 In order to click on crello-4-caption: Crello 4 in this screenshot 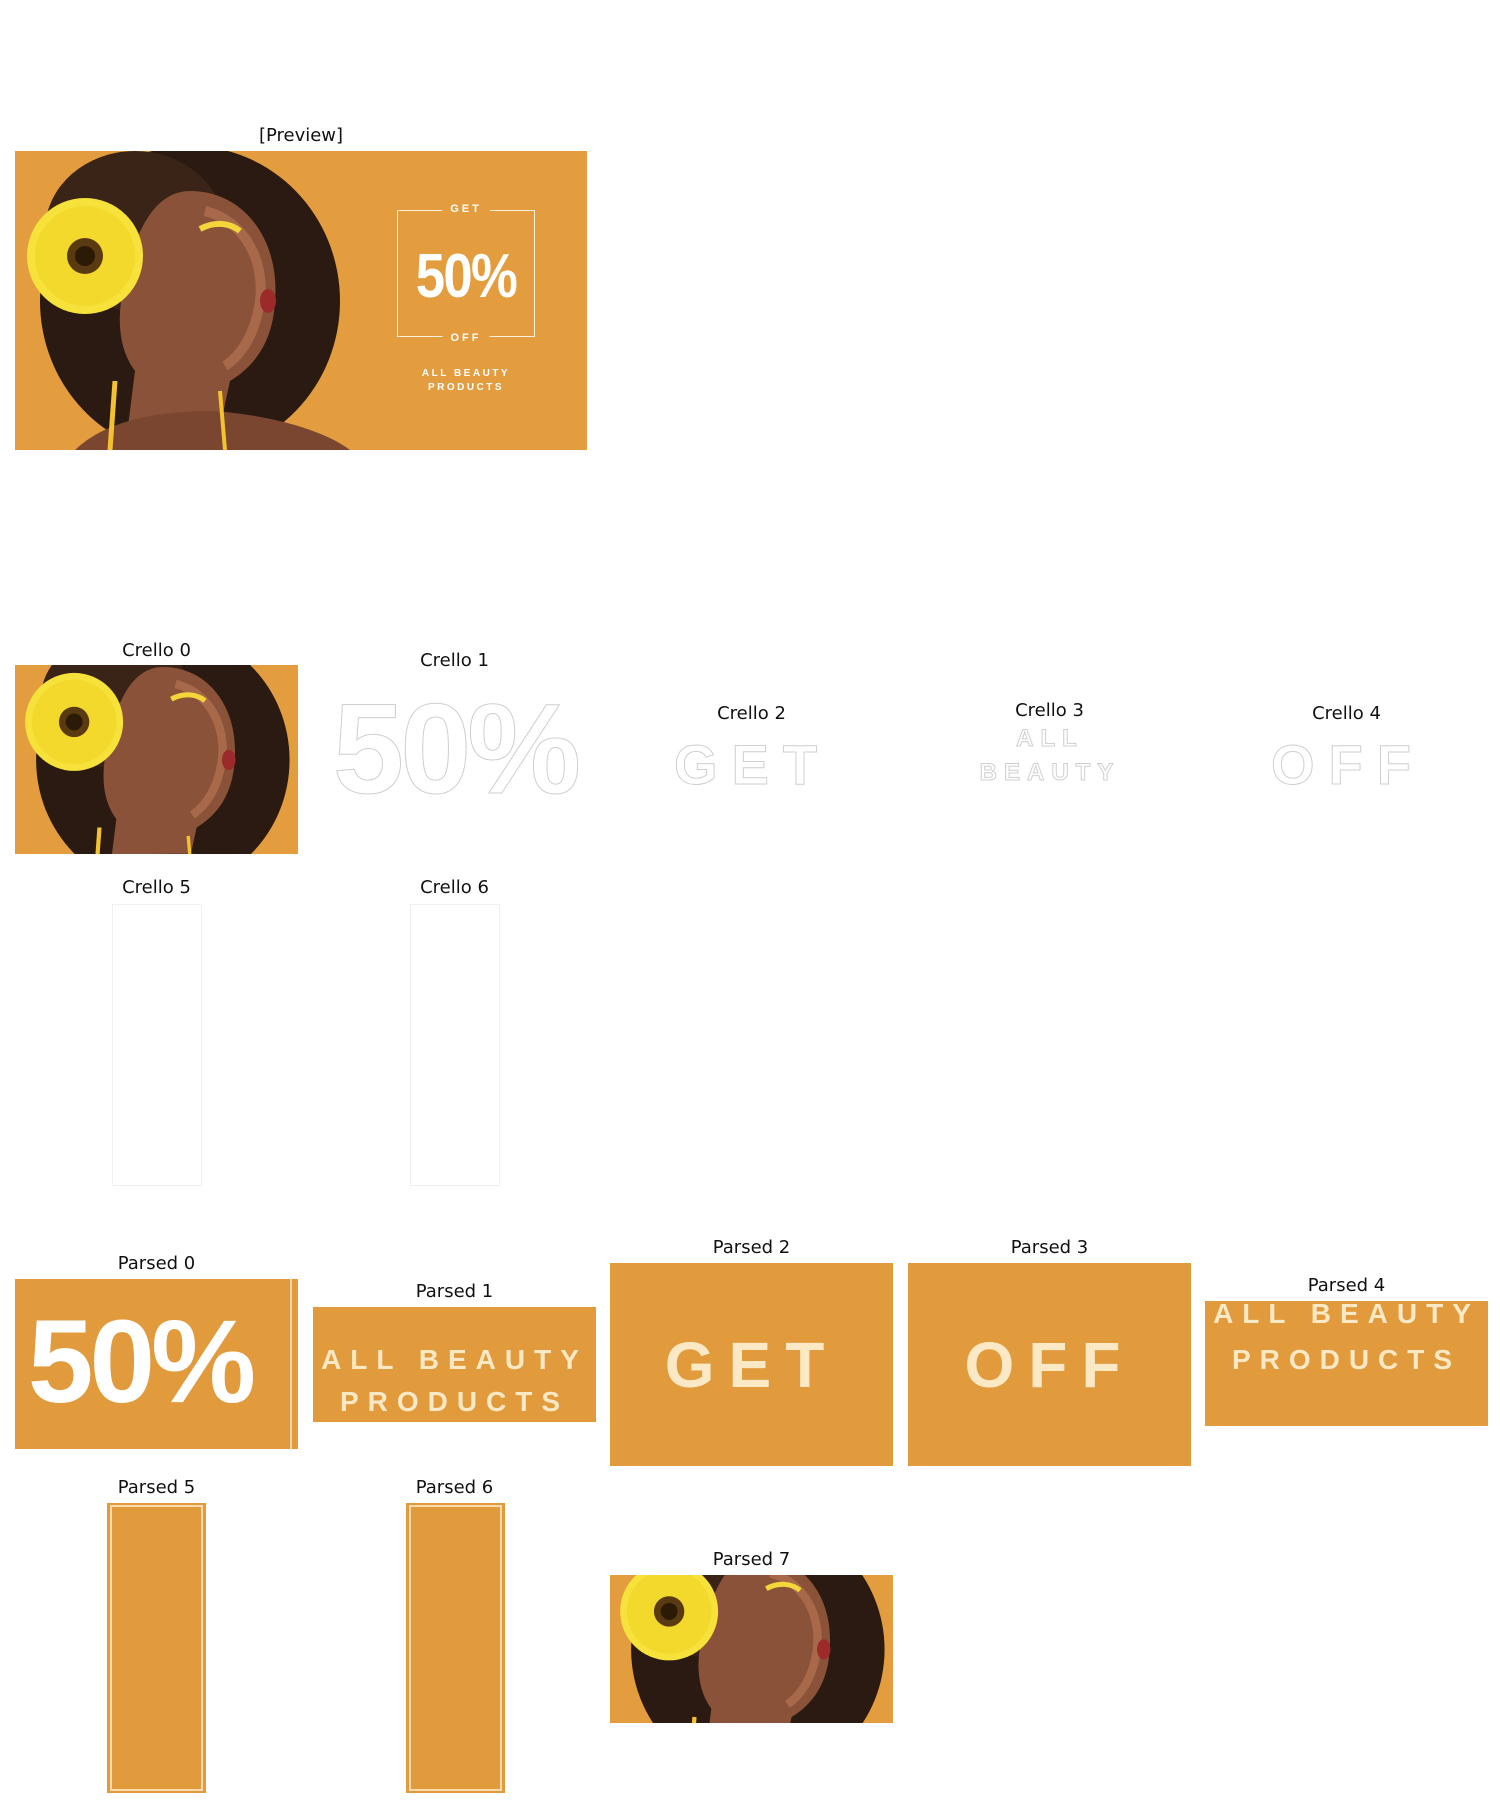, I will do `click(1346, 713)`.